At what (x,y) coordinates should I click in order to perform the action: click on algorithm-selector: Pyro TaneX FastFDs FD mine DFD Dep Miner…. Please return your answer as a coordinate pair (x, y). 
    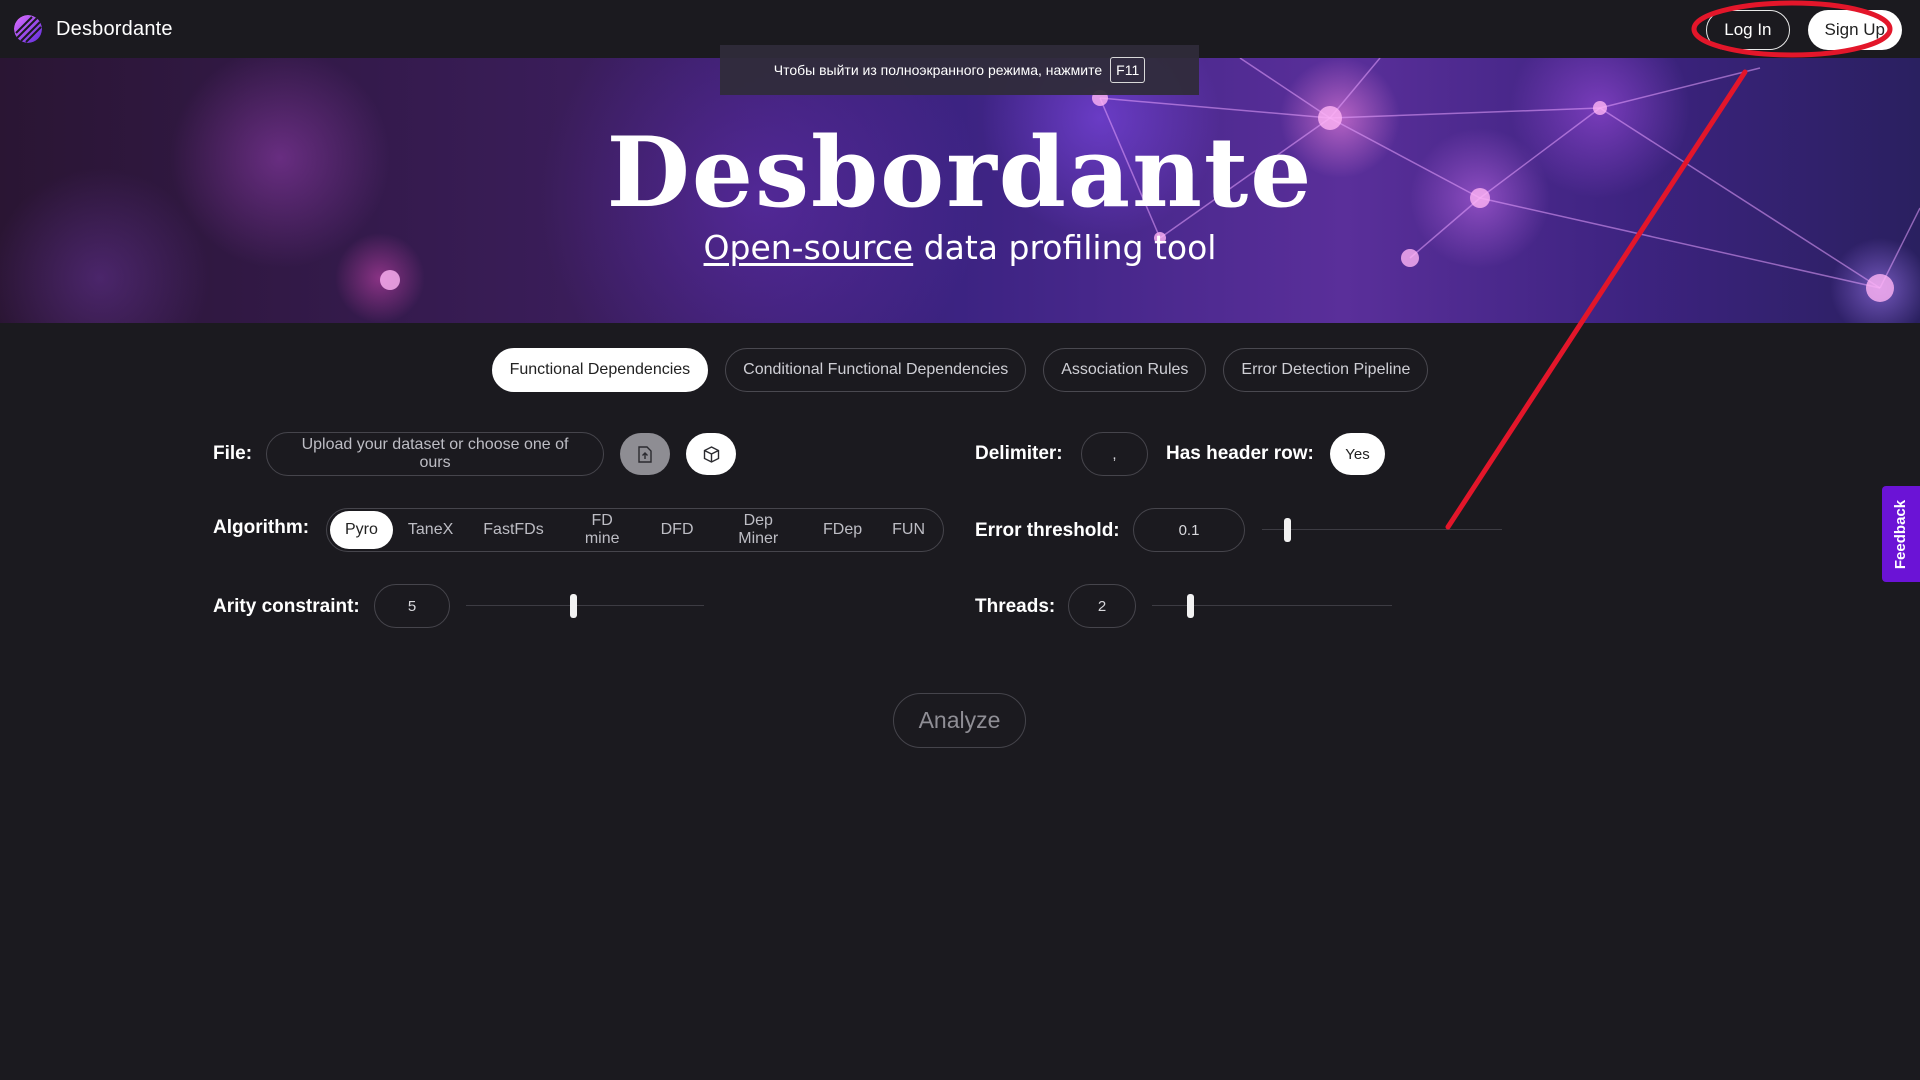
    Looking at the image, I should click on (635, 530).